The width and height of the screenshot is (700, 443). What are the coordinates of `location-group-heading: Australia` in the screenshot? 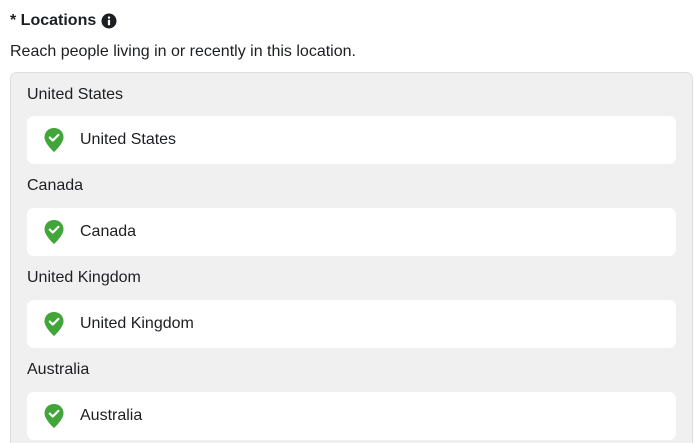 It's located at (58, 369).